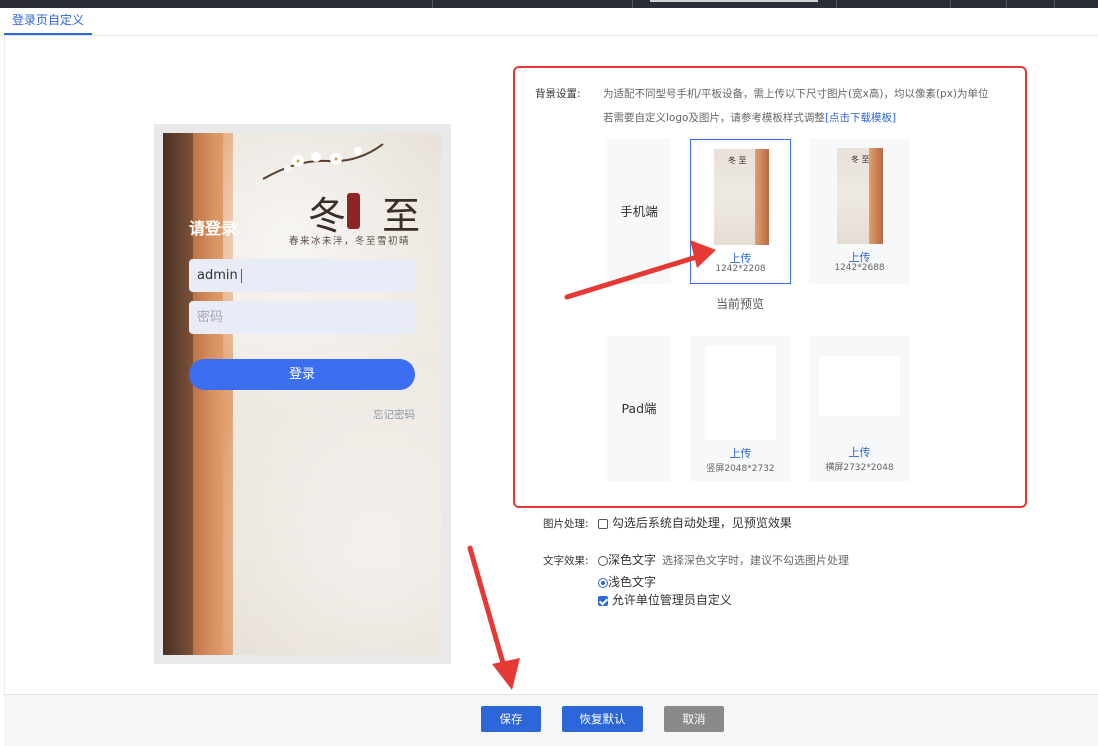 Image resolution: width=1098 pixels, height=746 pixels. Describe the element at coordinates (566, 561) in the screenshot. I see `text-effect-label: 文字效果:` at that location.